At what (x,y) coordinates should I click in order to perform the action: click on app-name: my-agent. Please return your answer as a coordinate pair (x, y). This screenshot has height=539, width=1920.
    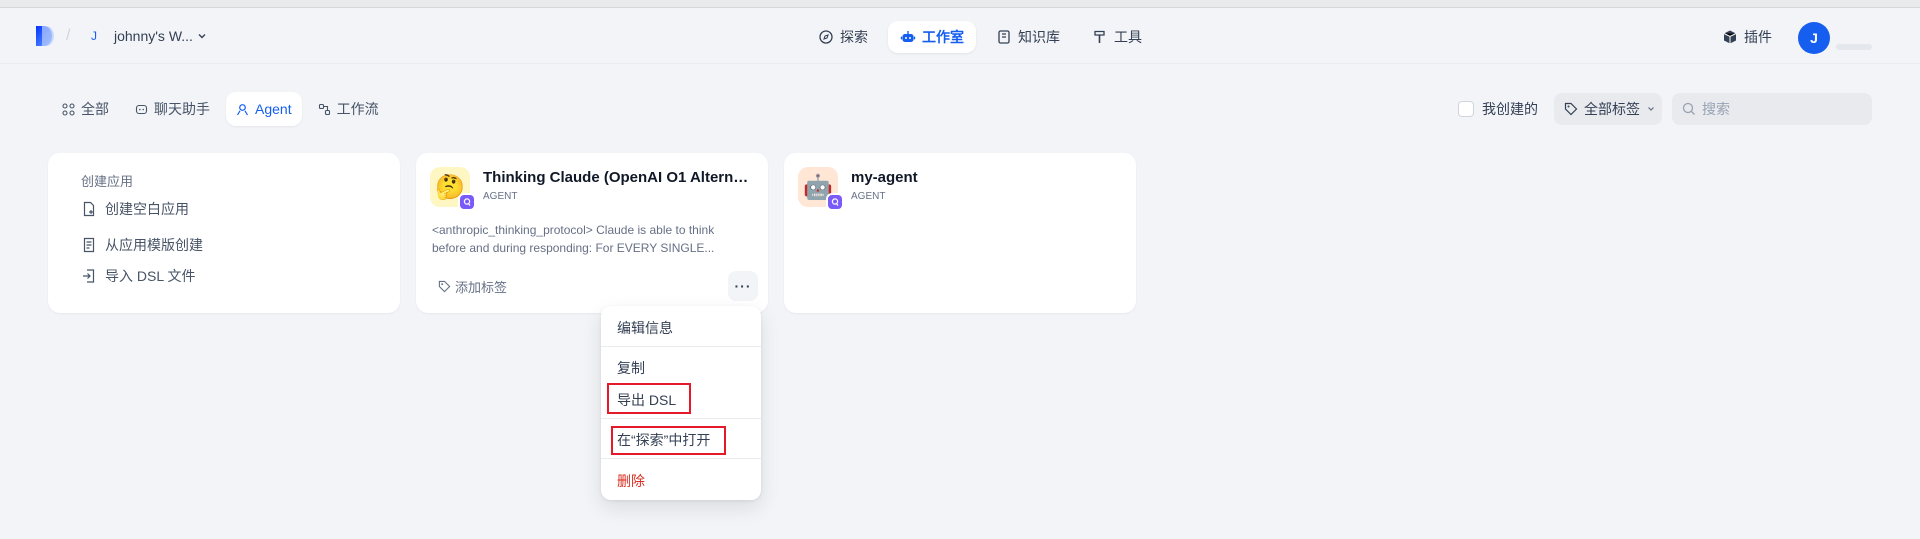
    Looking at the image, I should click on (884, 177).